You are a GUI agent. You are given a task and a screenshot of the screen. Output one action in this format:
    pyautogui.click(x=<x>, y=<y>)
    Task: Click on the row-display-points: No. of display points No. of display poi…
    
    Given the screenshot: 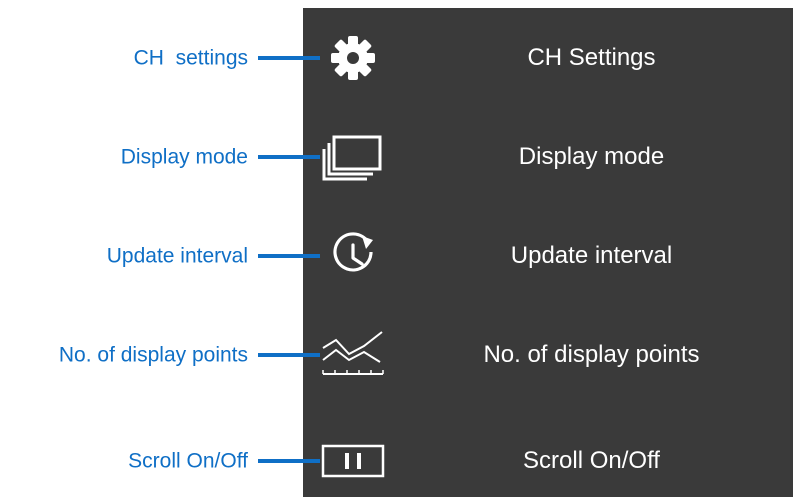 What is the action you would take?
    pyautogui.click(x=396, y=355)
    